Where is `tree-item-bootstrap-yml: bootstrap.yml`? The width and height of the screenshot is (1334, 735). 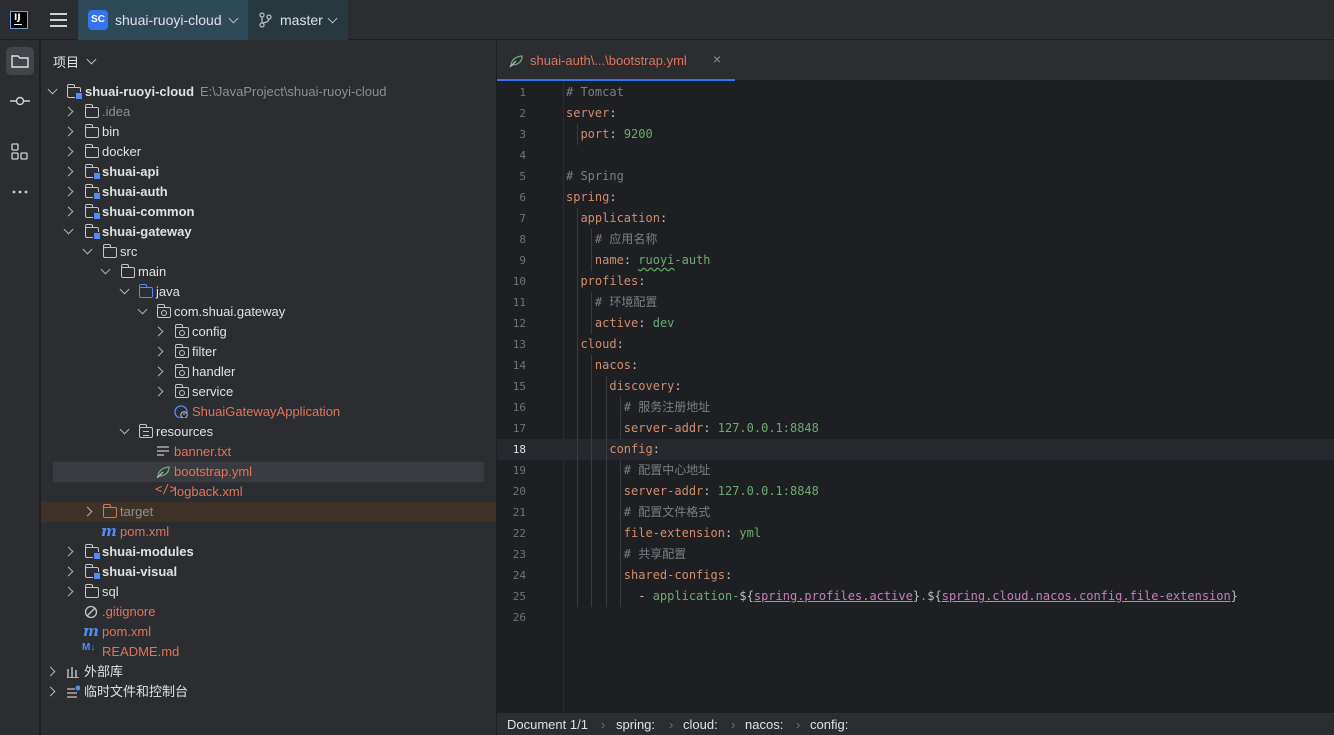
tree-item-bootstrap-yml: bootstrap.yml is located at coordinates (268, 472).